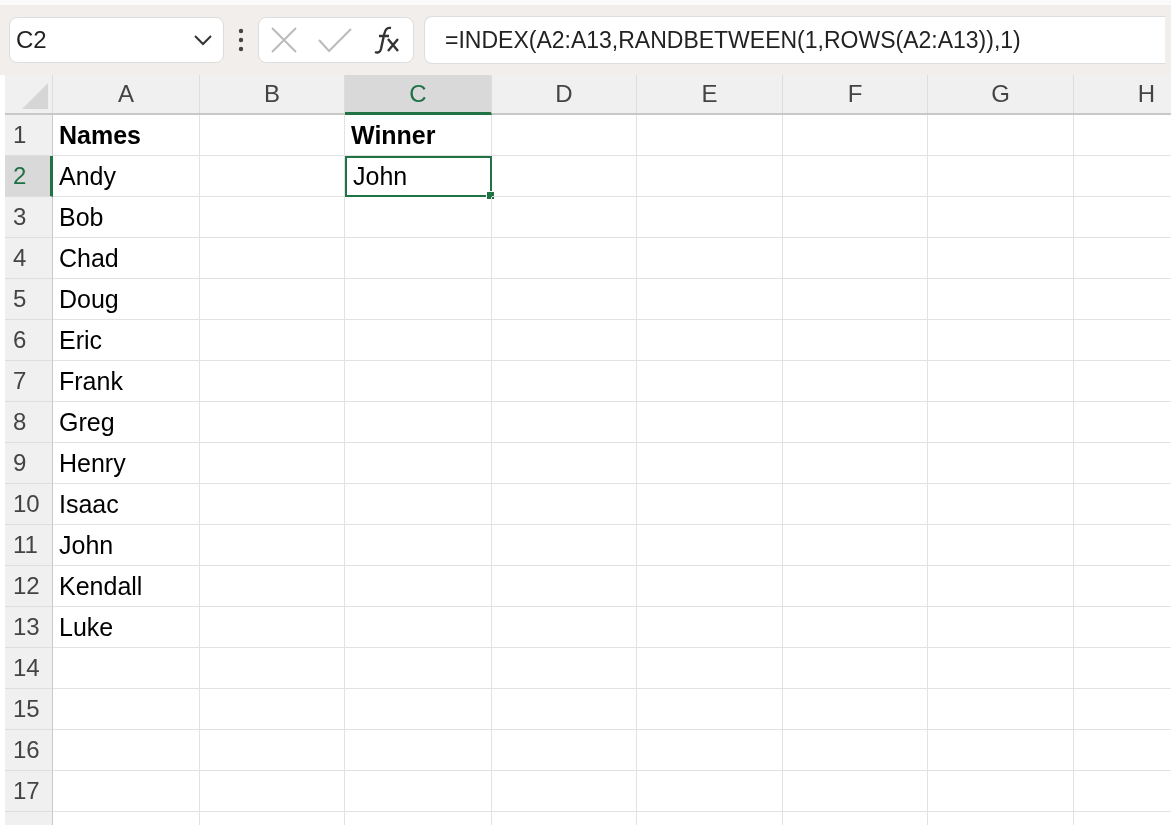  What do you see at coordinates (126, 94) in the screenshot?
I see `column-header: A` at bounding box center [126, 94].